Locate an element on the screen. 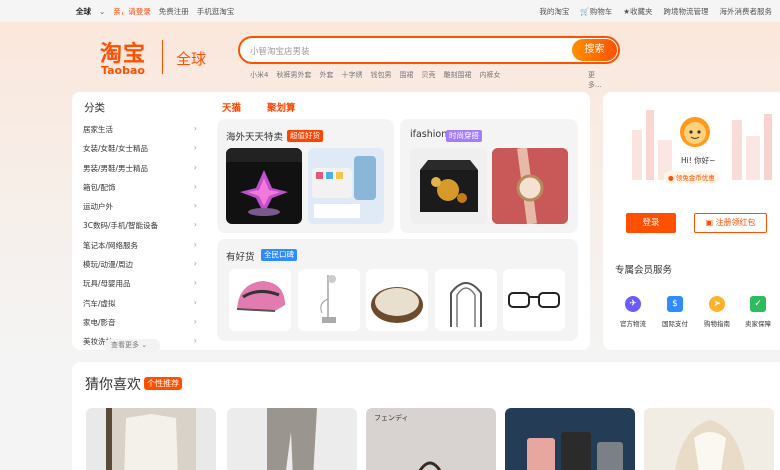  category-item: 箱包/配饰 › is located at coordinates (142, 191).